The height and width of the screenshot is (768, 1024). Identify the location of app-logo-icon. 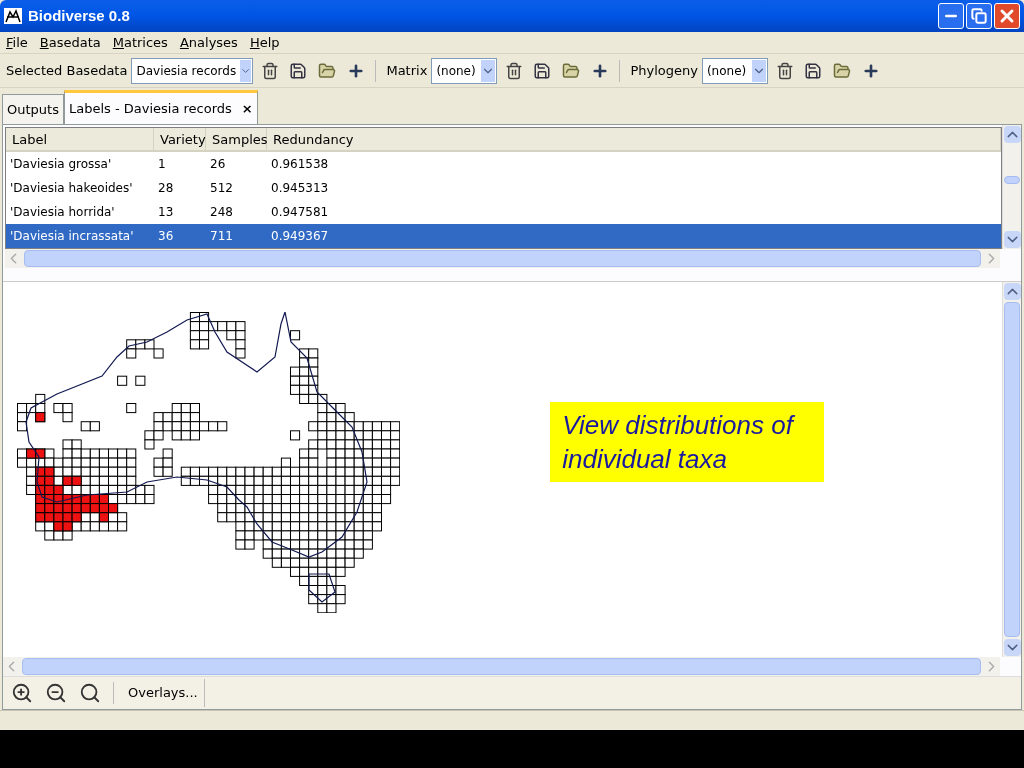
(13, 16).